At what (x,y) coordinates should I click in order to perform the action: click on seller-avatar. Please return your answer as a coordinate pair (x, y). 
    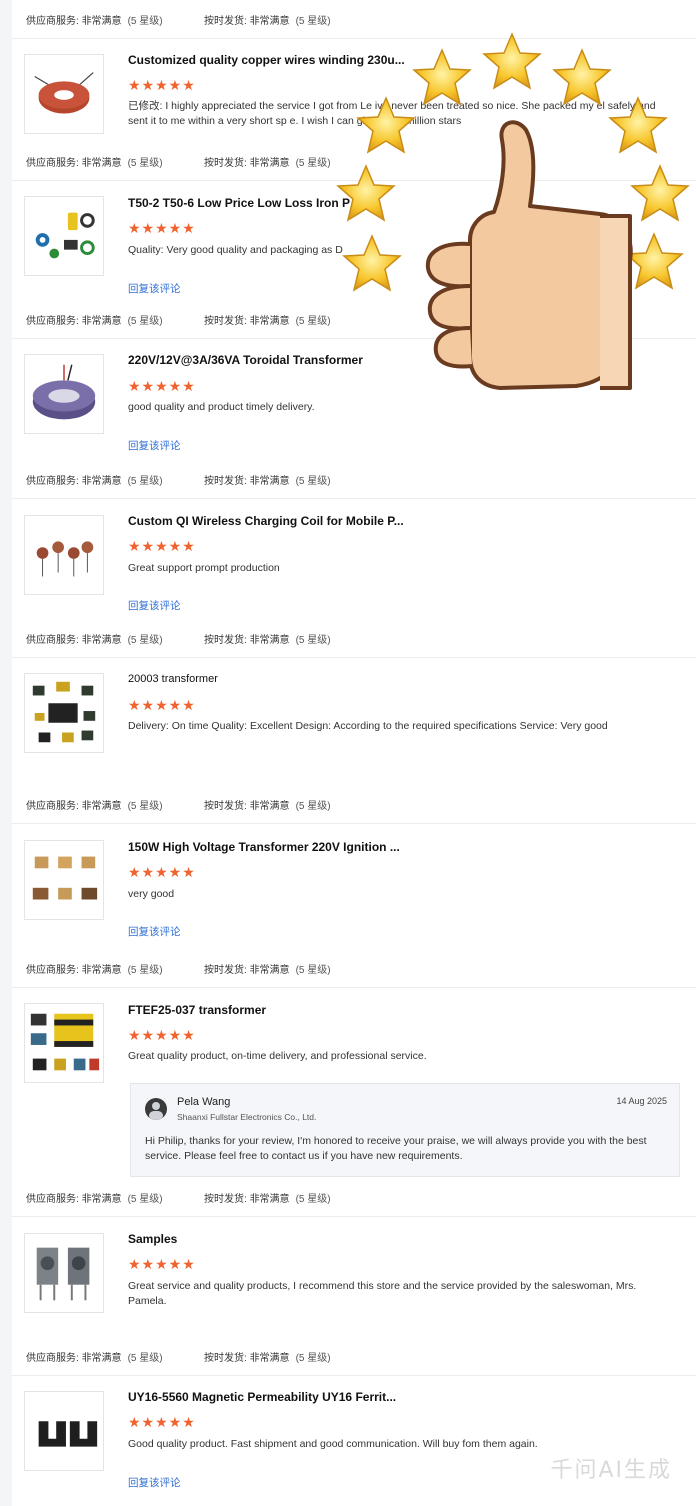
    Looking at the image, I should click on (156, 1109).